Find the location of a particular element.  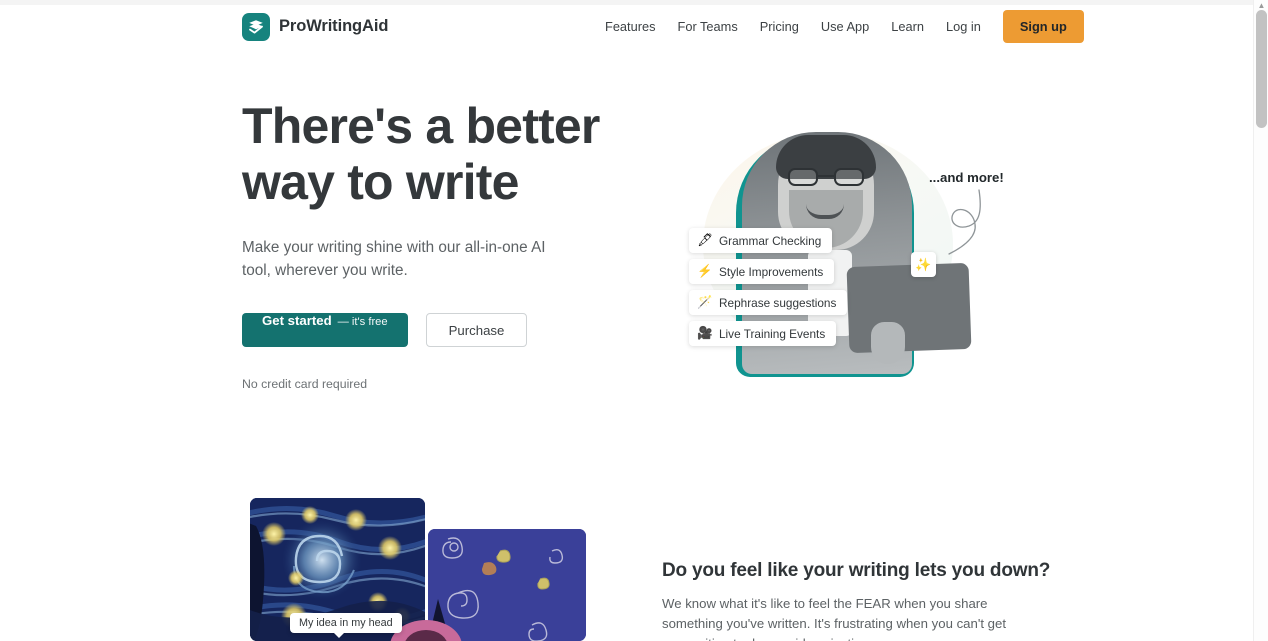

feature-chip-style-improvements: ⚡ Style Improvements is located at coordinates (762, 271).